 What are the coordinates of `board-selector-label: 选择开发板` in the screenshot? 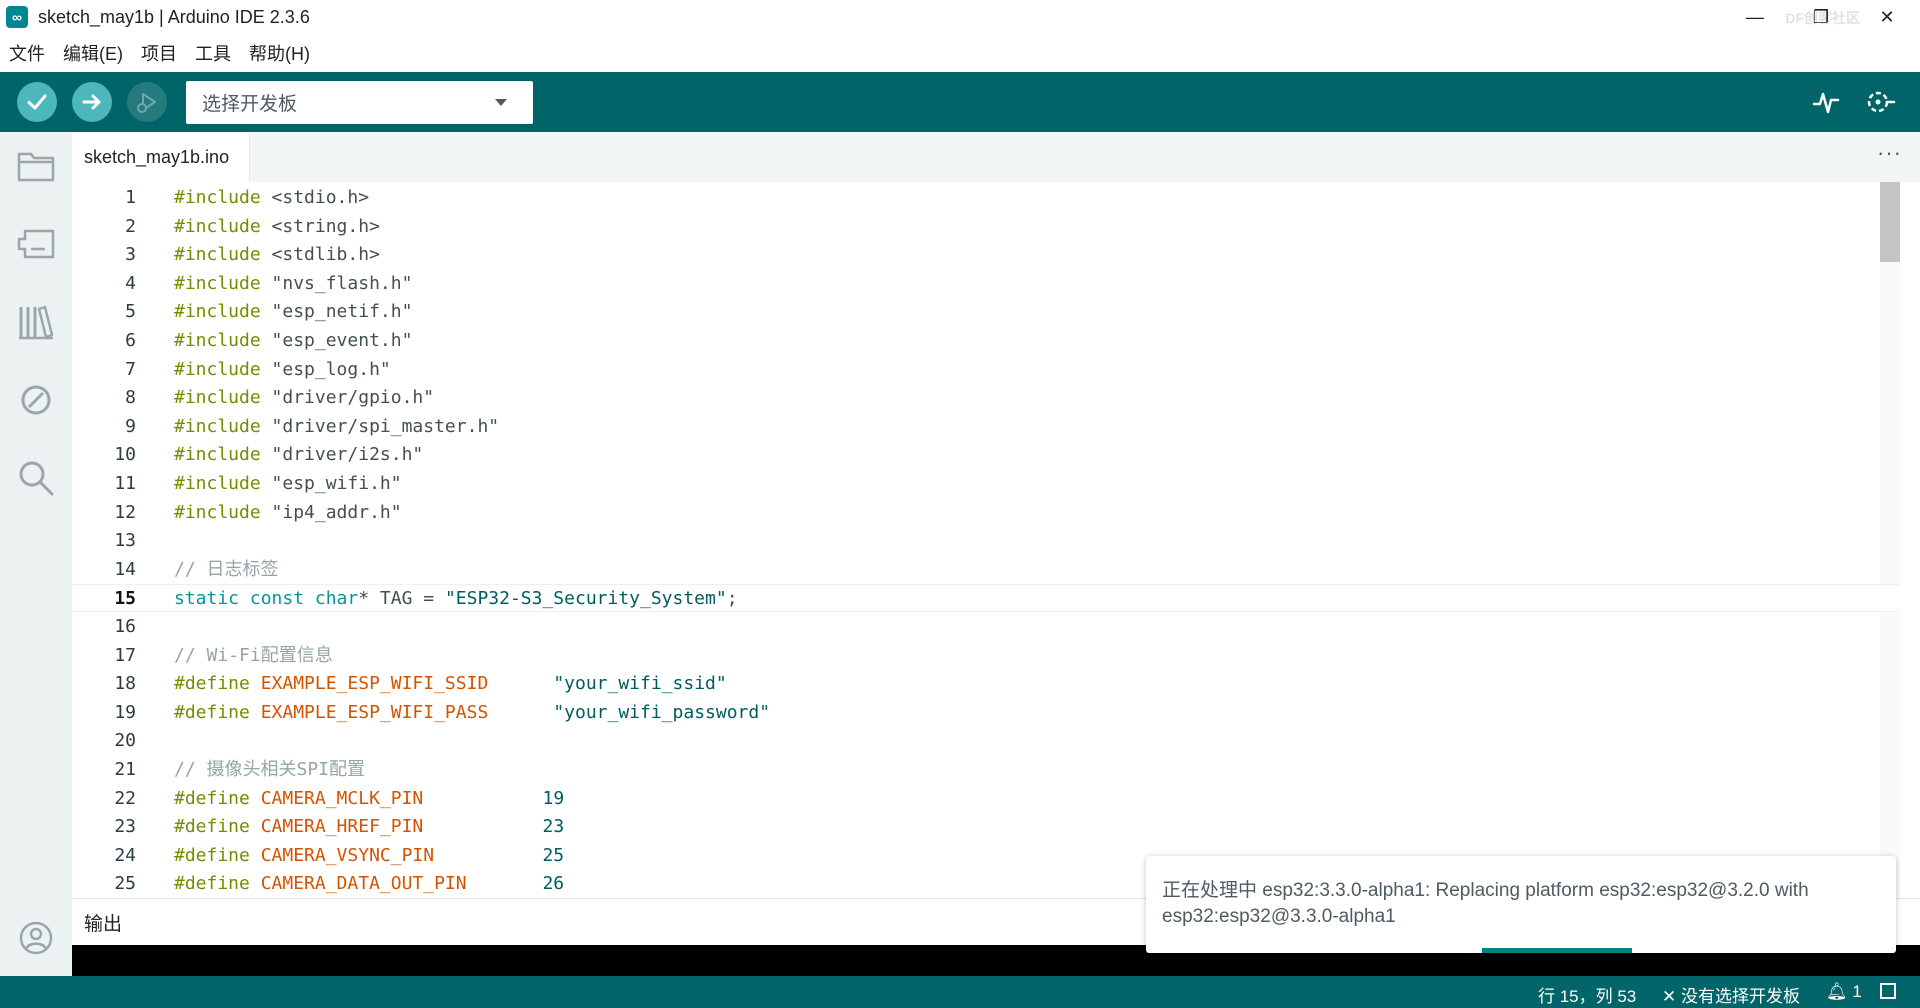 It's located at (250, 104).